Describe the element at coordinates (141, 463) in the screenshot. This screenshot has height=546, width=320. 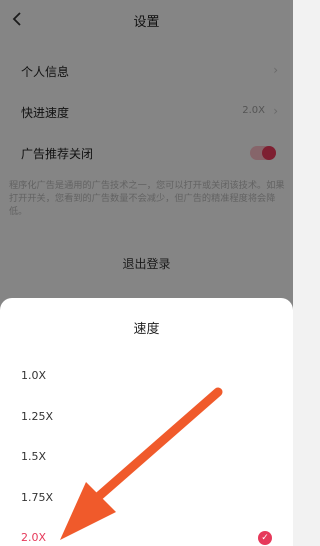
I see `annotation-arrow` at that location.